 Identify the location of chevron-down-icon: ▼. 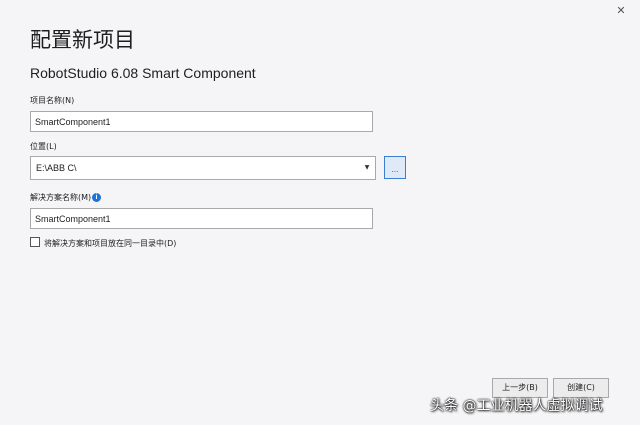
(367, 168).